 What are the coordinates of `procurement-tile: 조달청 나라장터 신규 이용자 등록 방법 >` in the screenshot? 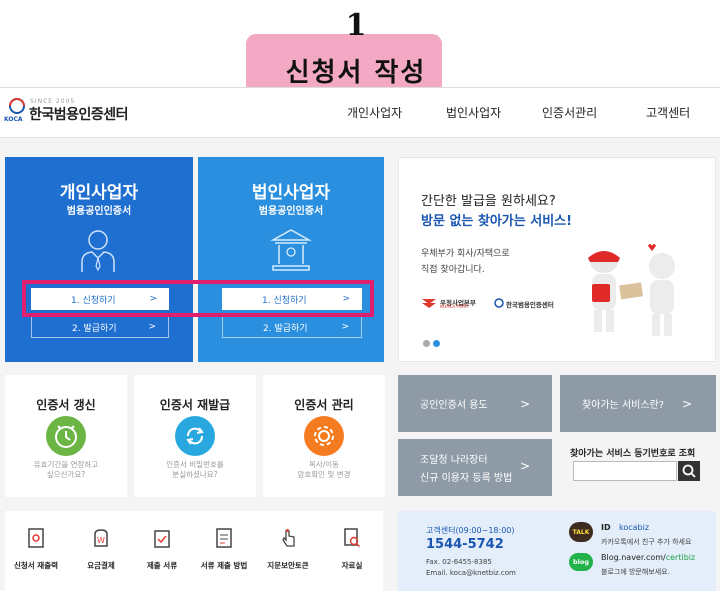 It's located at (475, 467).